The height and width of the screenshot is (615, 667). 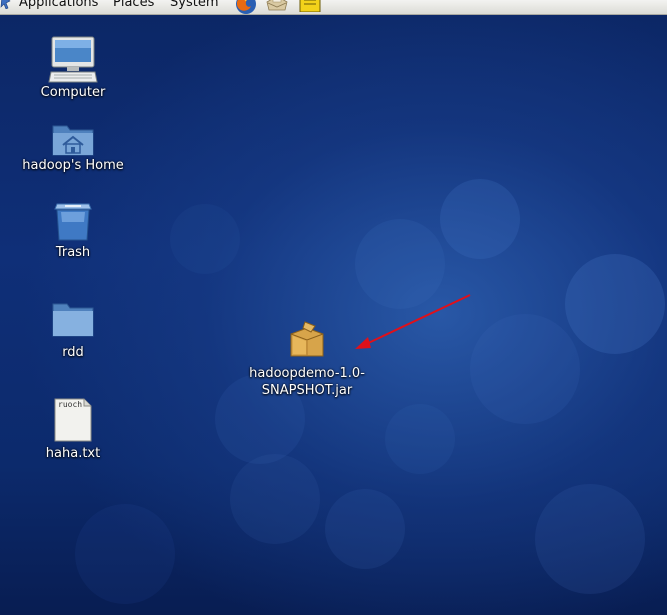 I want to click on home-folder-icon, so click(x=73, y=139).